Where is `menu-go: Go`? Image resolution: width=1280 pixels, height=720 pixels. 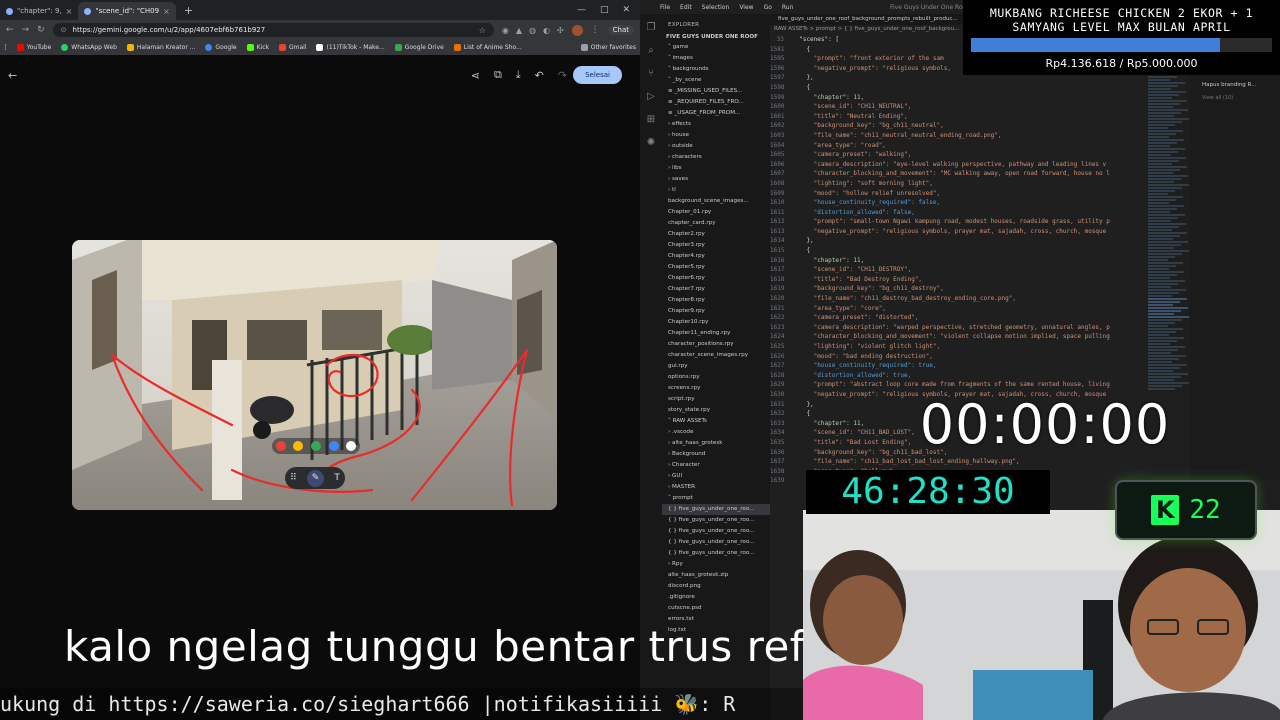 menu-go: Go is located at coordinates (768, 7).